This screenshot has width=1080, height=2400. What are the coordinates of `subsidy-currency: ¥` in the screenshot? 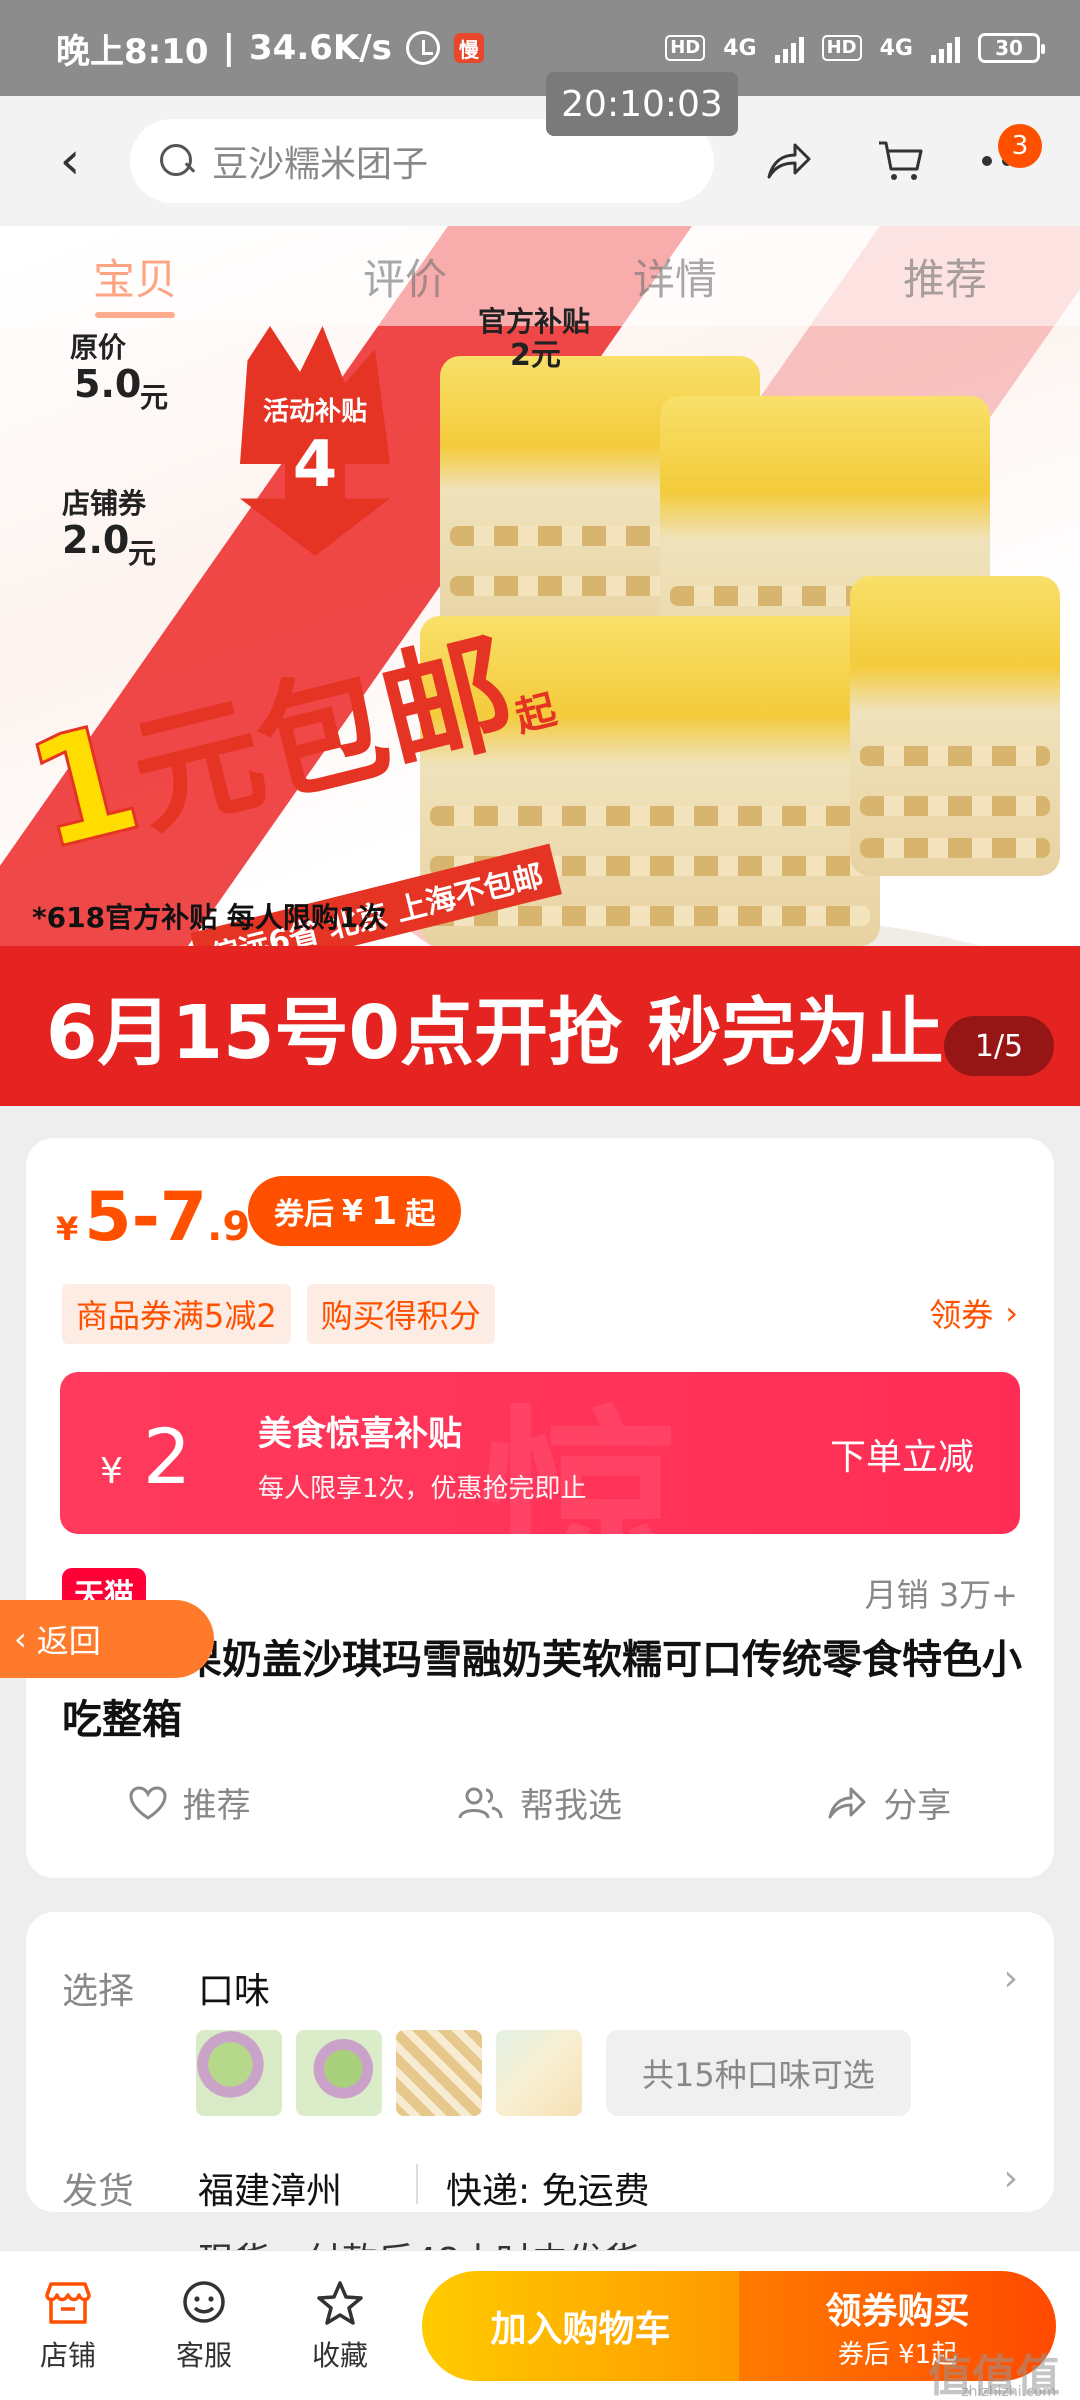 It's located at (111, 1471).